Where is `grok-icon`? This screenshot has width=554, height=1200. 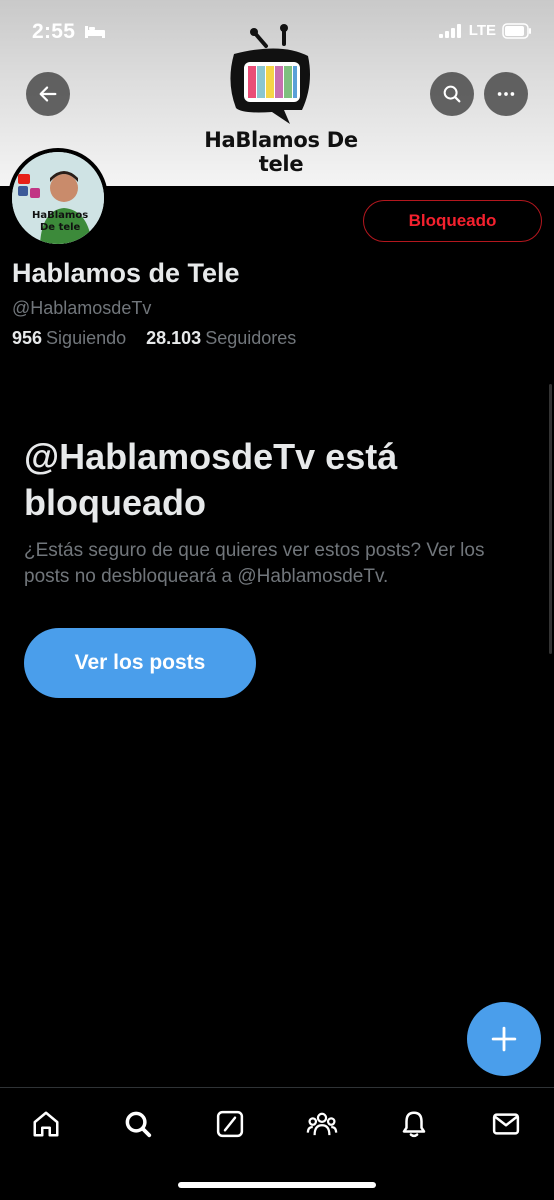 grok-icon is located at coordinates (230, 1124).